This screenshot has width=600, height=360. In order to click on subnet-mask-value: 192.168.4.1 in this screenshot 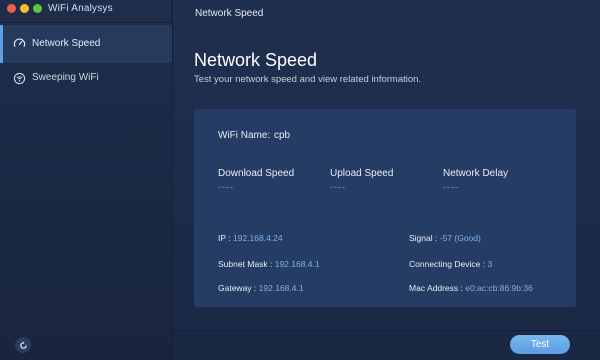, I will do `click(297, 264)`.